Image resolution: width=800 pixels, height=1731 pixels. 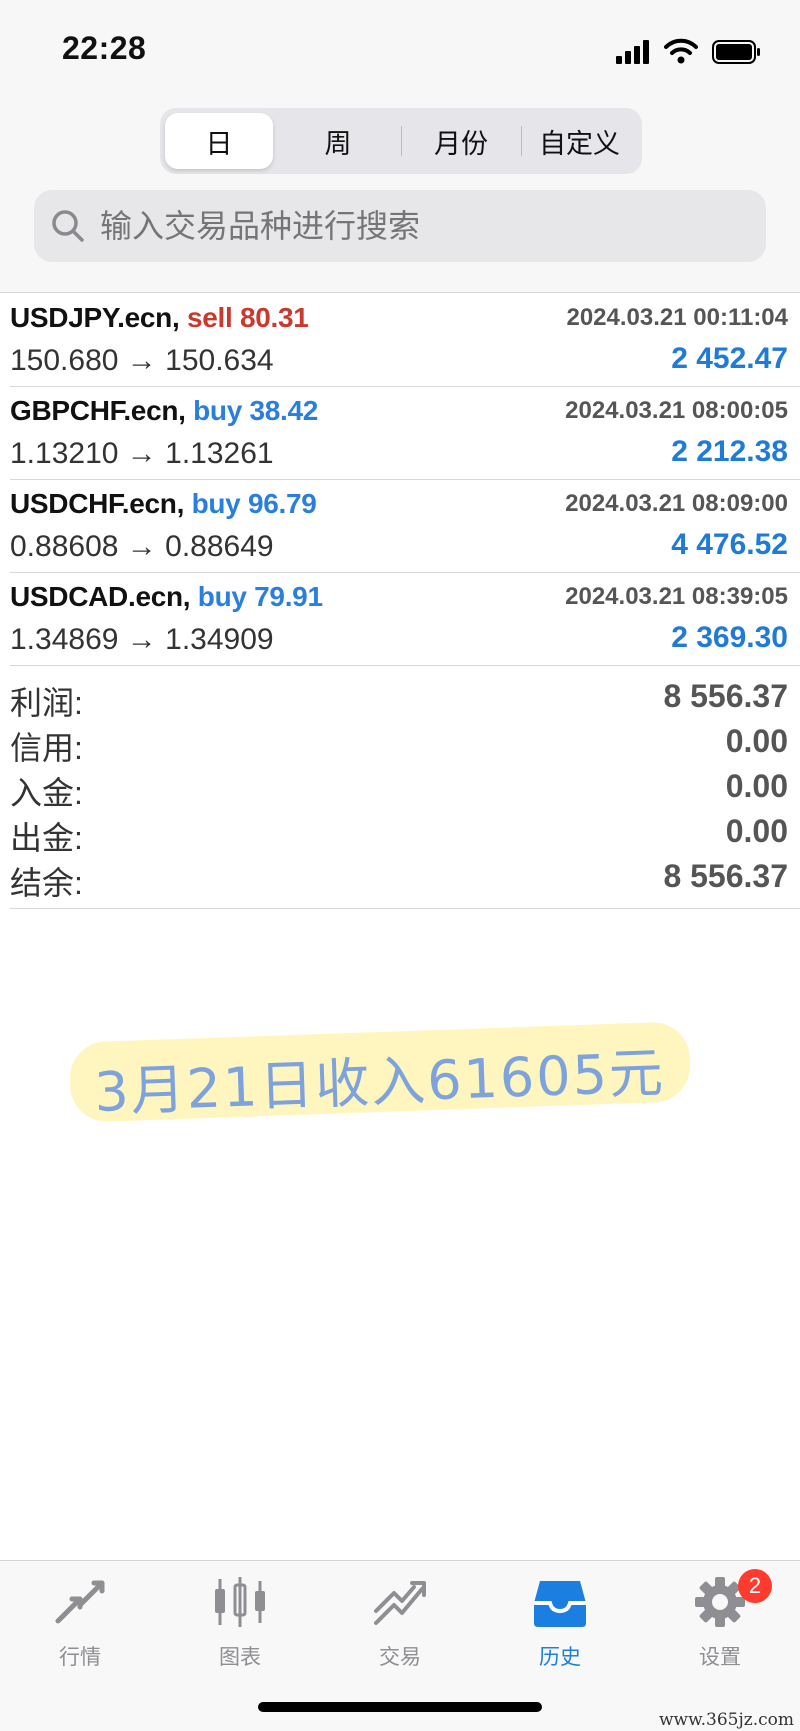 I want to click on handwritten-note: 3月21日收入61605元, so click(x=380, y=1072).